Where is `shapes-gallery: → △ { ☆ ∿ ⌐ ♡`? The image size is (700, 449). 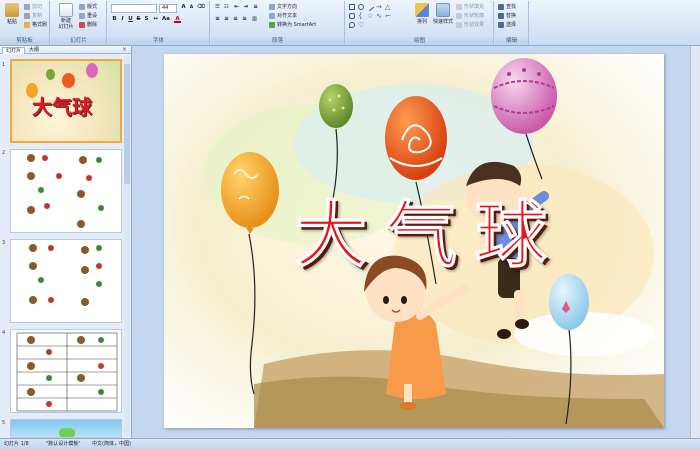
shapes-gallery: → △ { ☆ ∿ ⌐ ♡ is located at coordinates (380, 17).